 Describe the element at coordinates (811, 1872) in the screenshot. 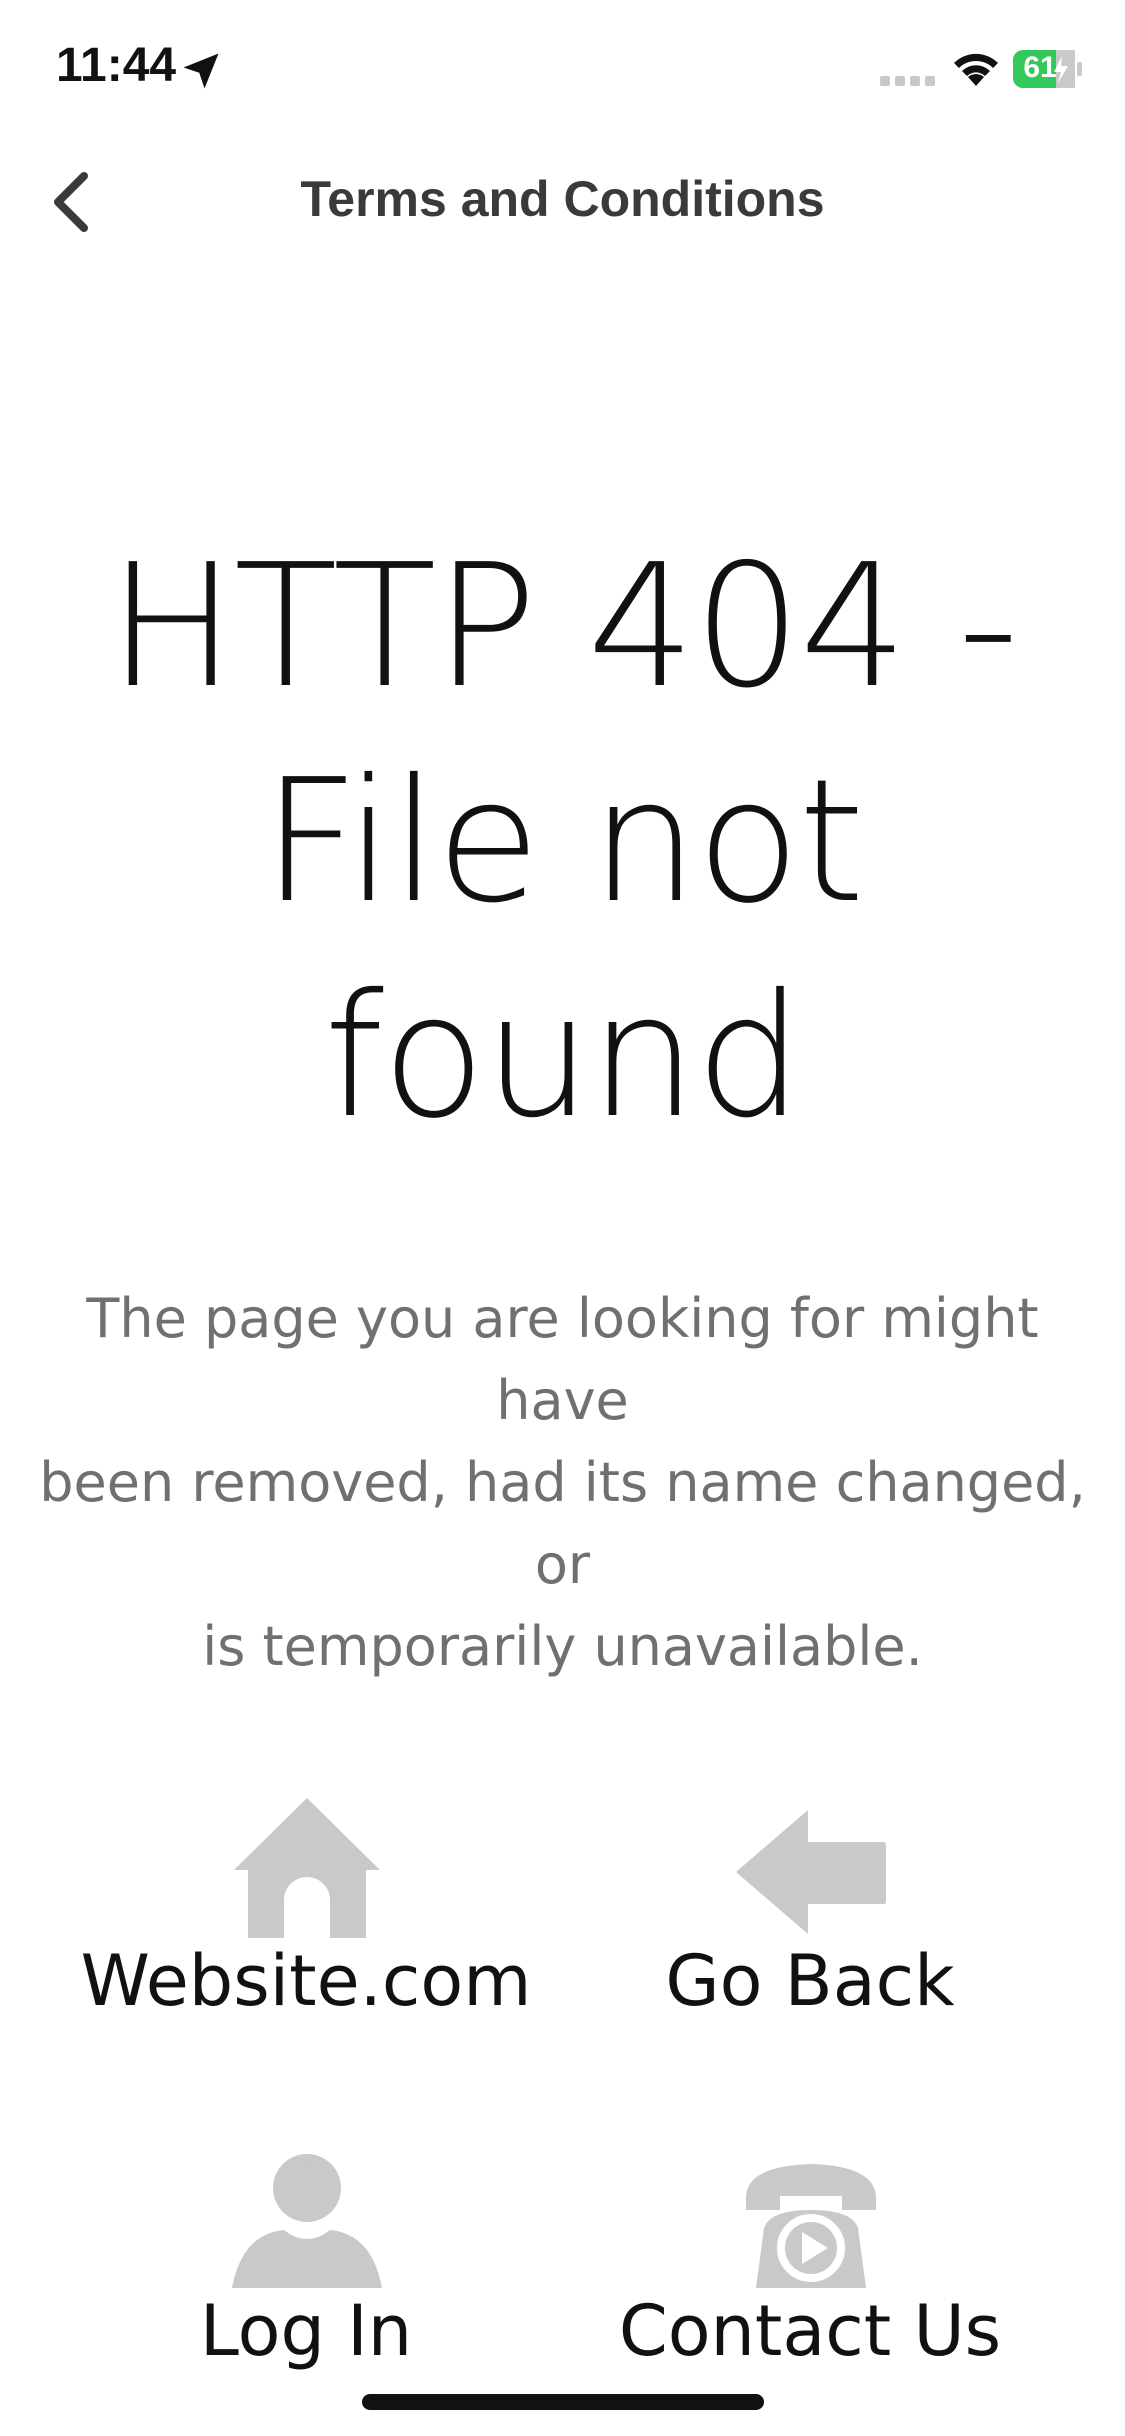

I see `arrow-left-icon` at that location.